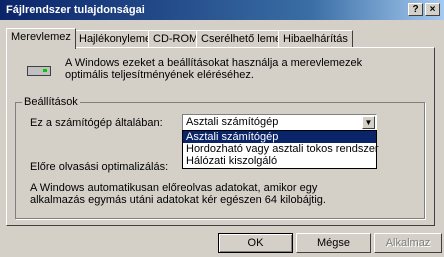  I want to click on ok-button: OK, so click(255, 243).